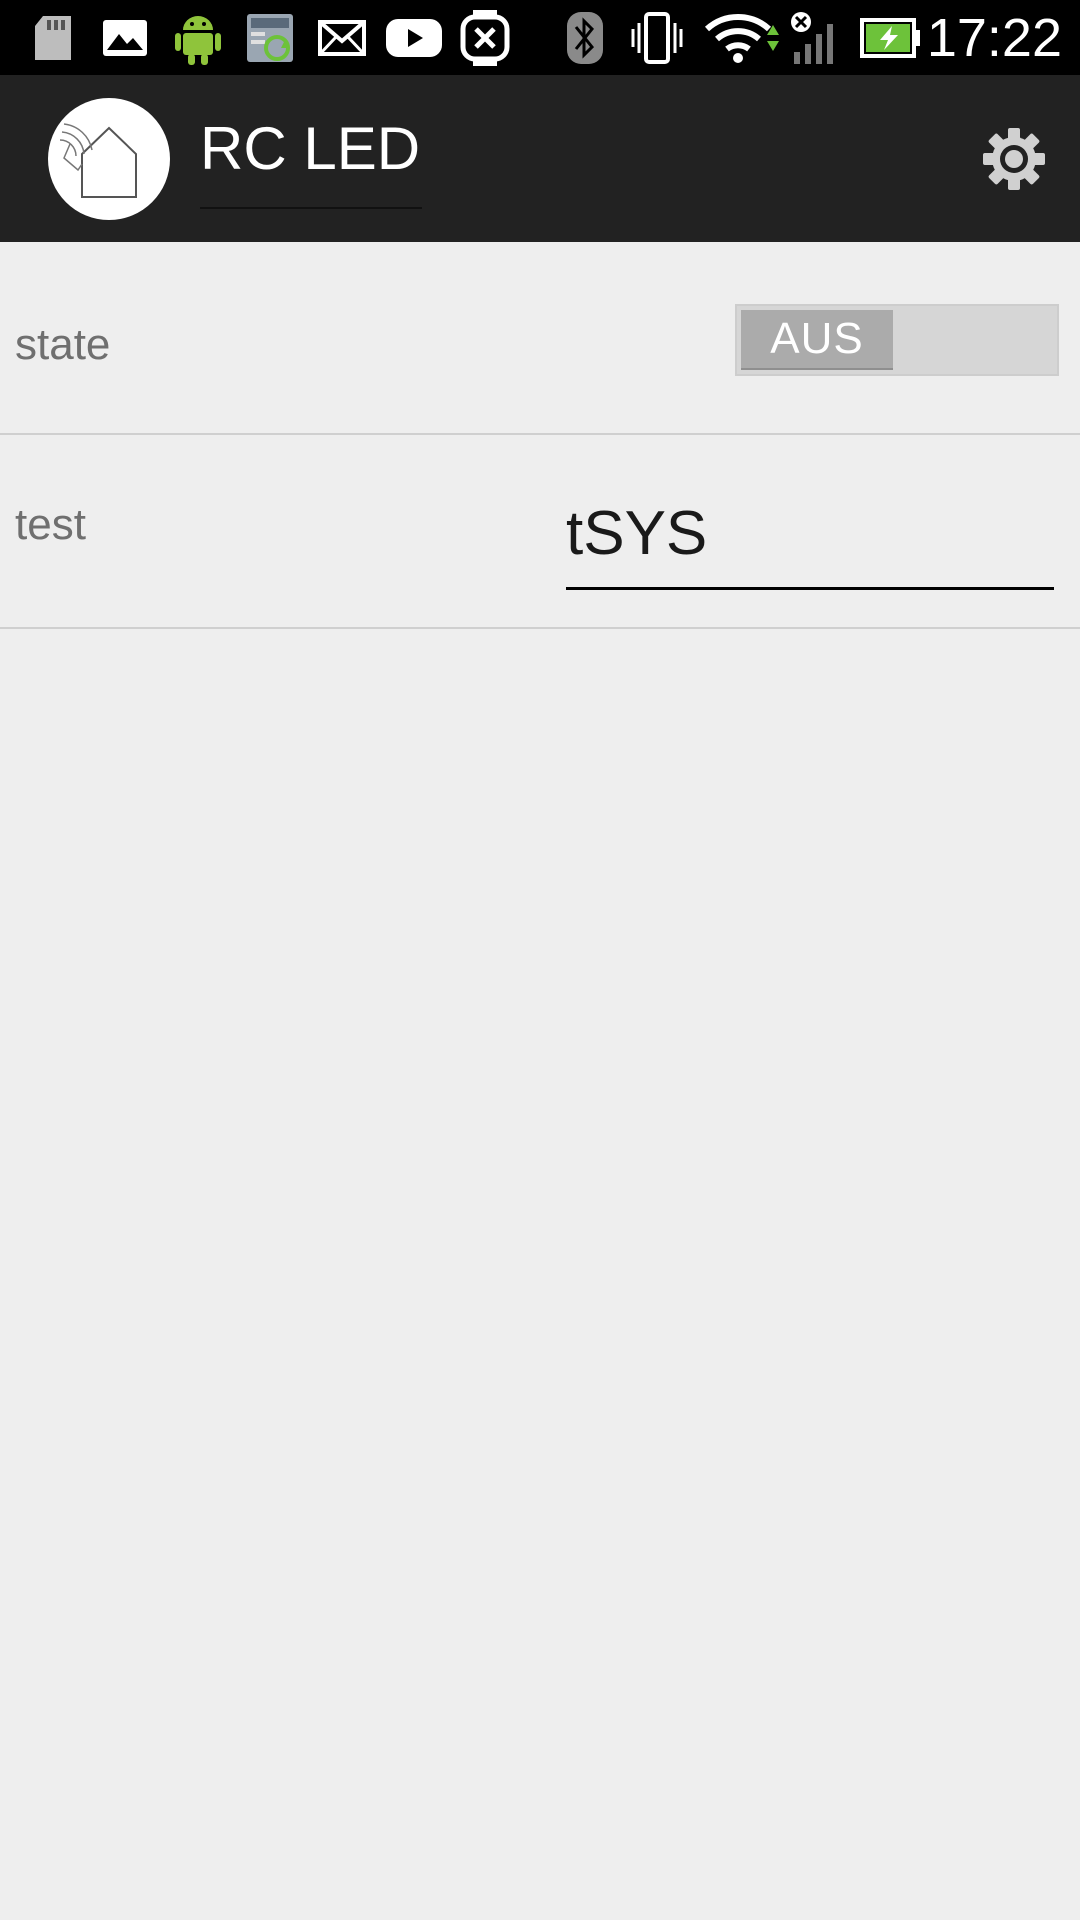 This screenshot has width=1080, height=1920. What do you see at coordinates (53, 38) in the screenshot?
I see `sd-card-icon` at bounding box center [53, 38].